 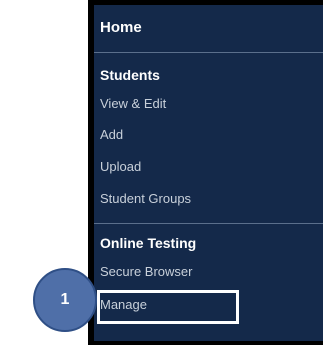 What do you see at coordinates (208, 223) in the screenshot?
I see `section-divider` at bounding box center [208, 223].